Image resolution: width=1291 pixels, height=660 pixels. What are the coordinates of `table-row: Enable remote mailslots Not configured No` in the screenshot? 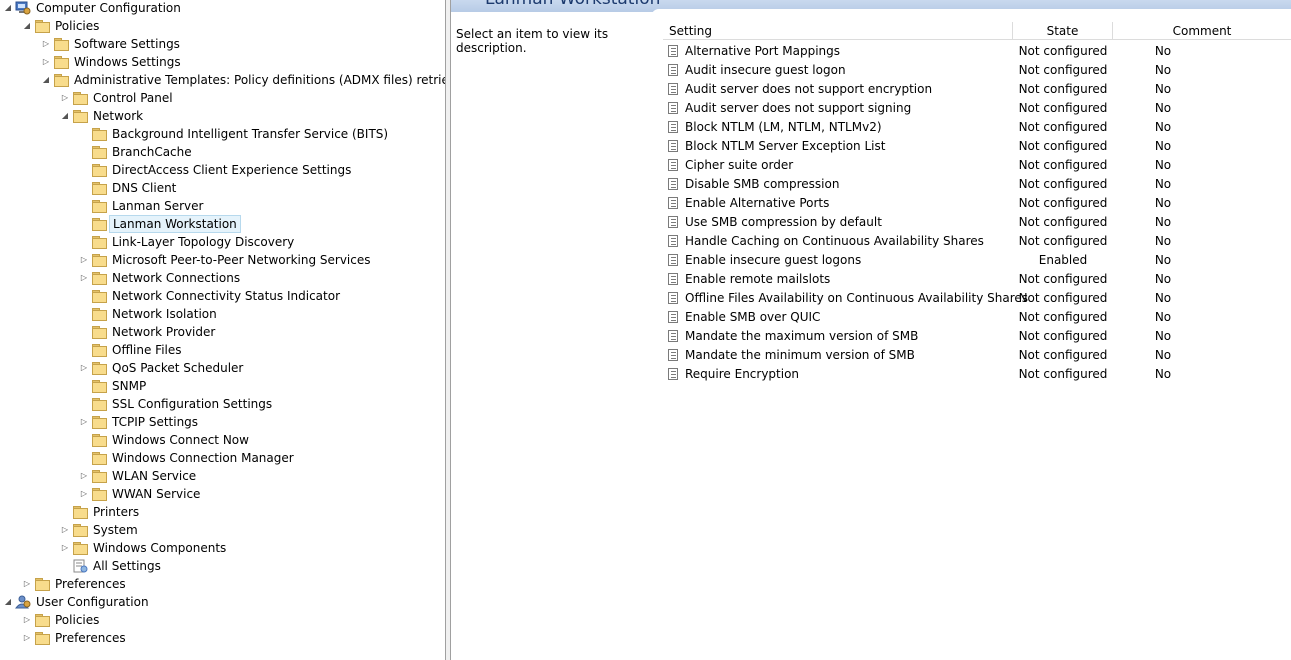 It's located at (977, 279).